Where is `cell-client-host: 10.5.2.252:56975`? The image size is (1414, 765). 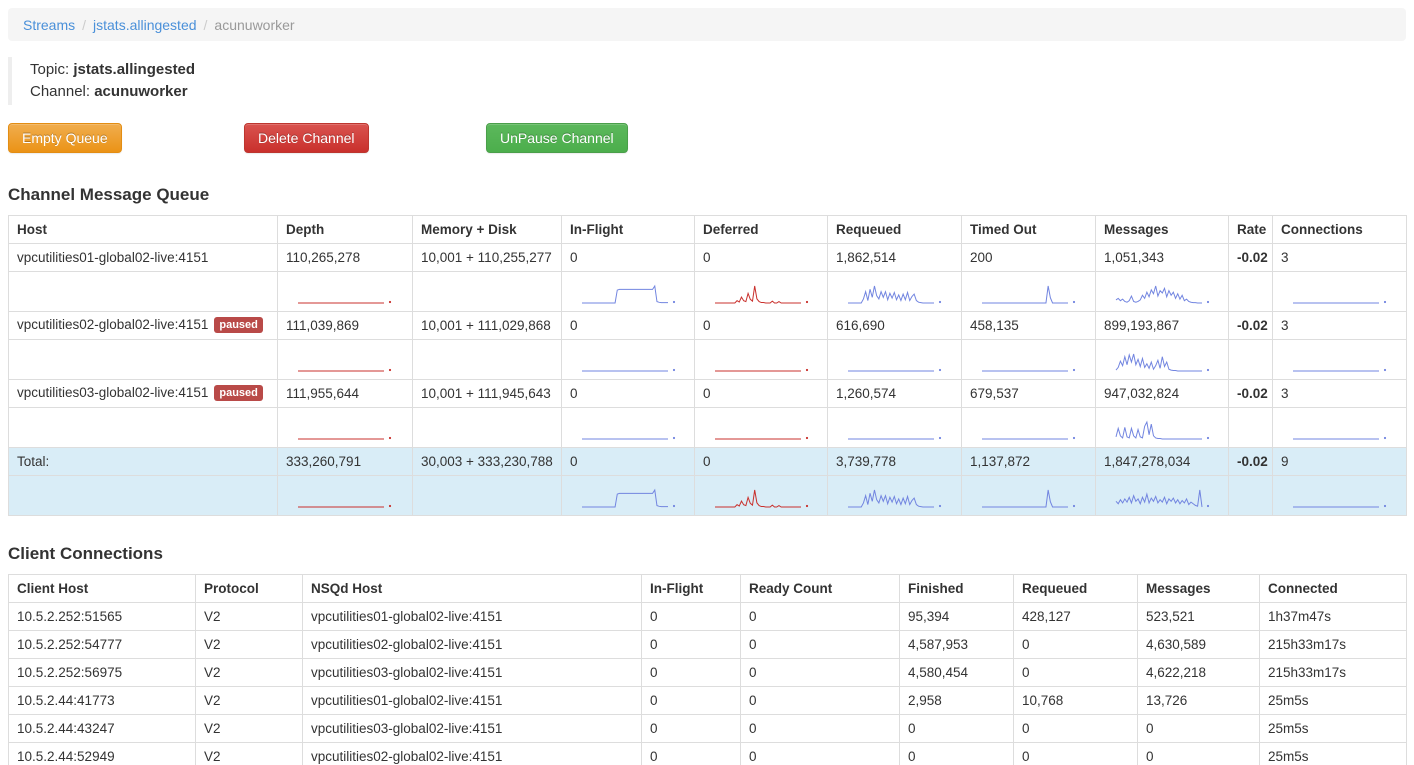
cell-client-host: 10.5.2.252:56975 is located at coordinates (102, 672).